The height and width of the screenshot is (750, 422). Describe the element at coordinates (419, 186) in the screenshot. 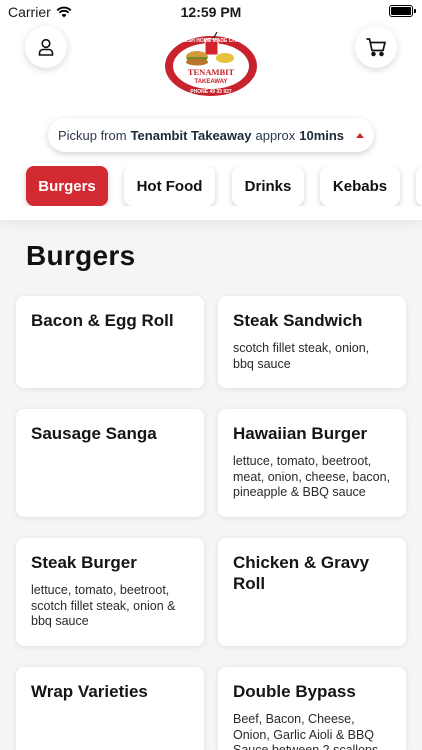

I see `tab-more` at that location.